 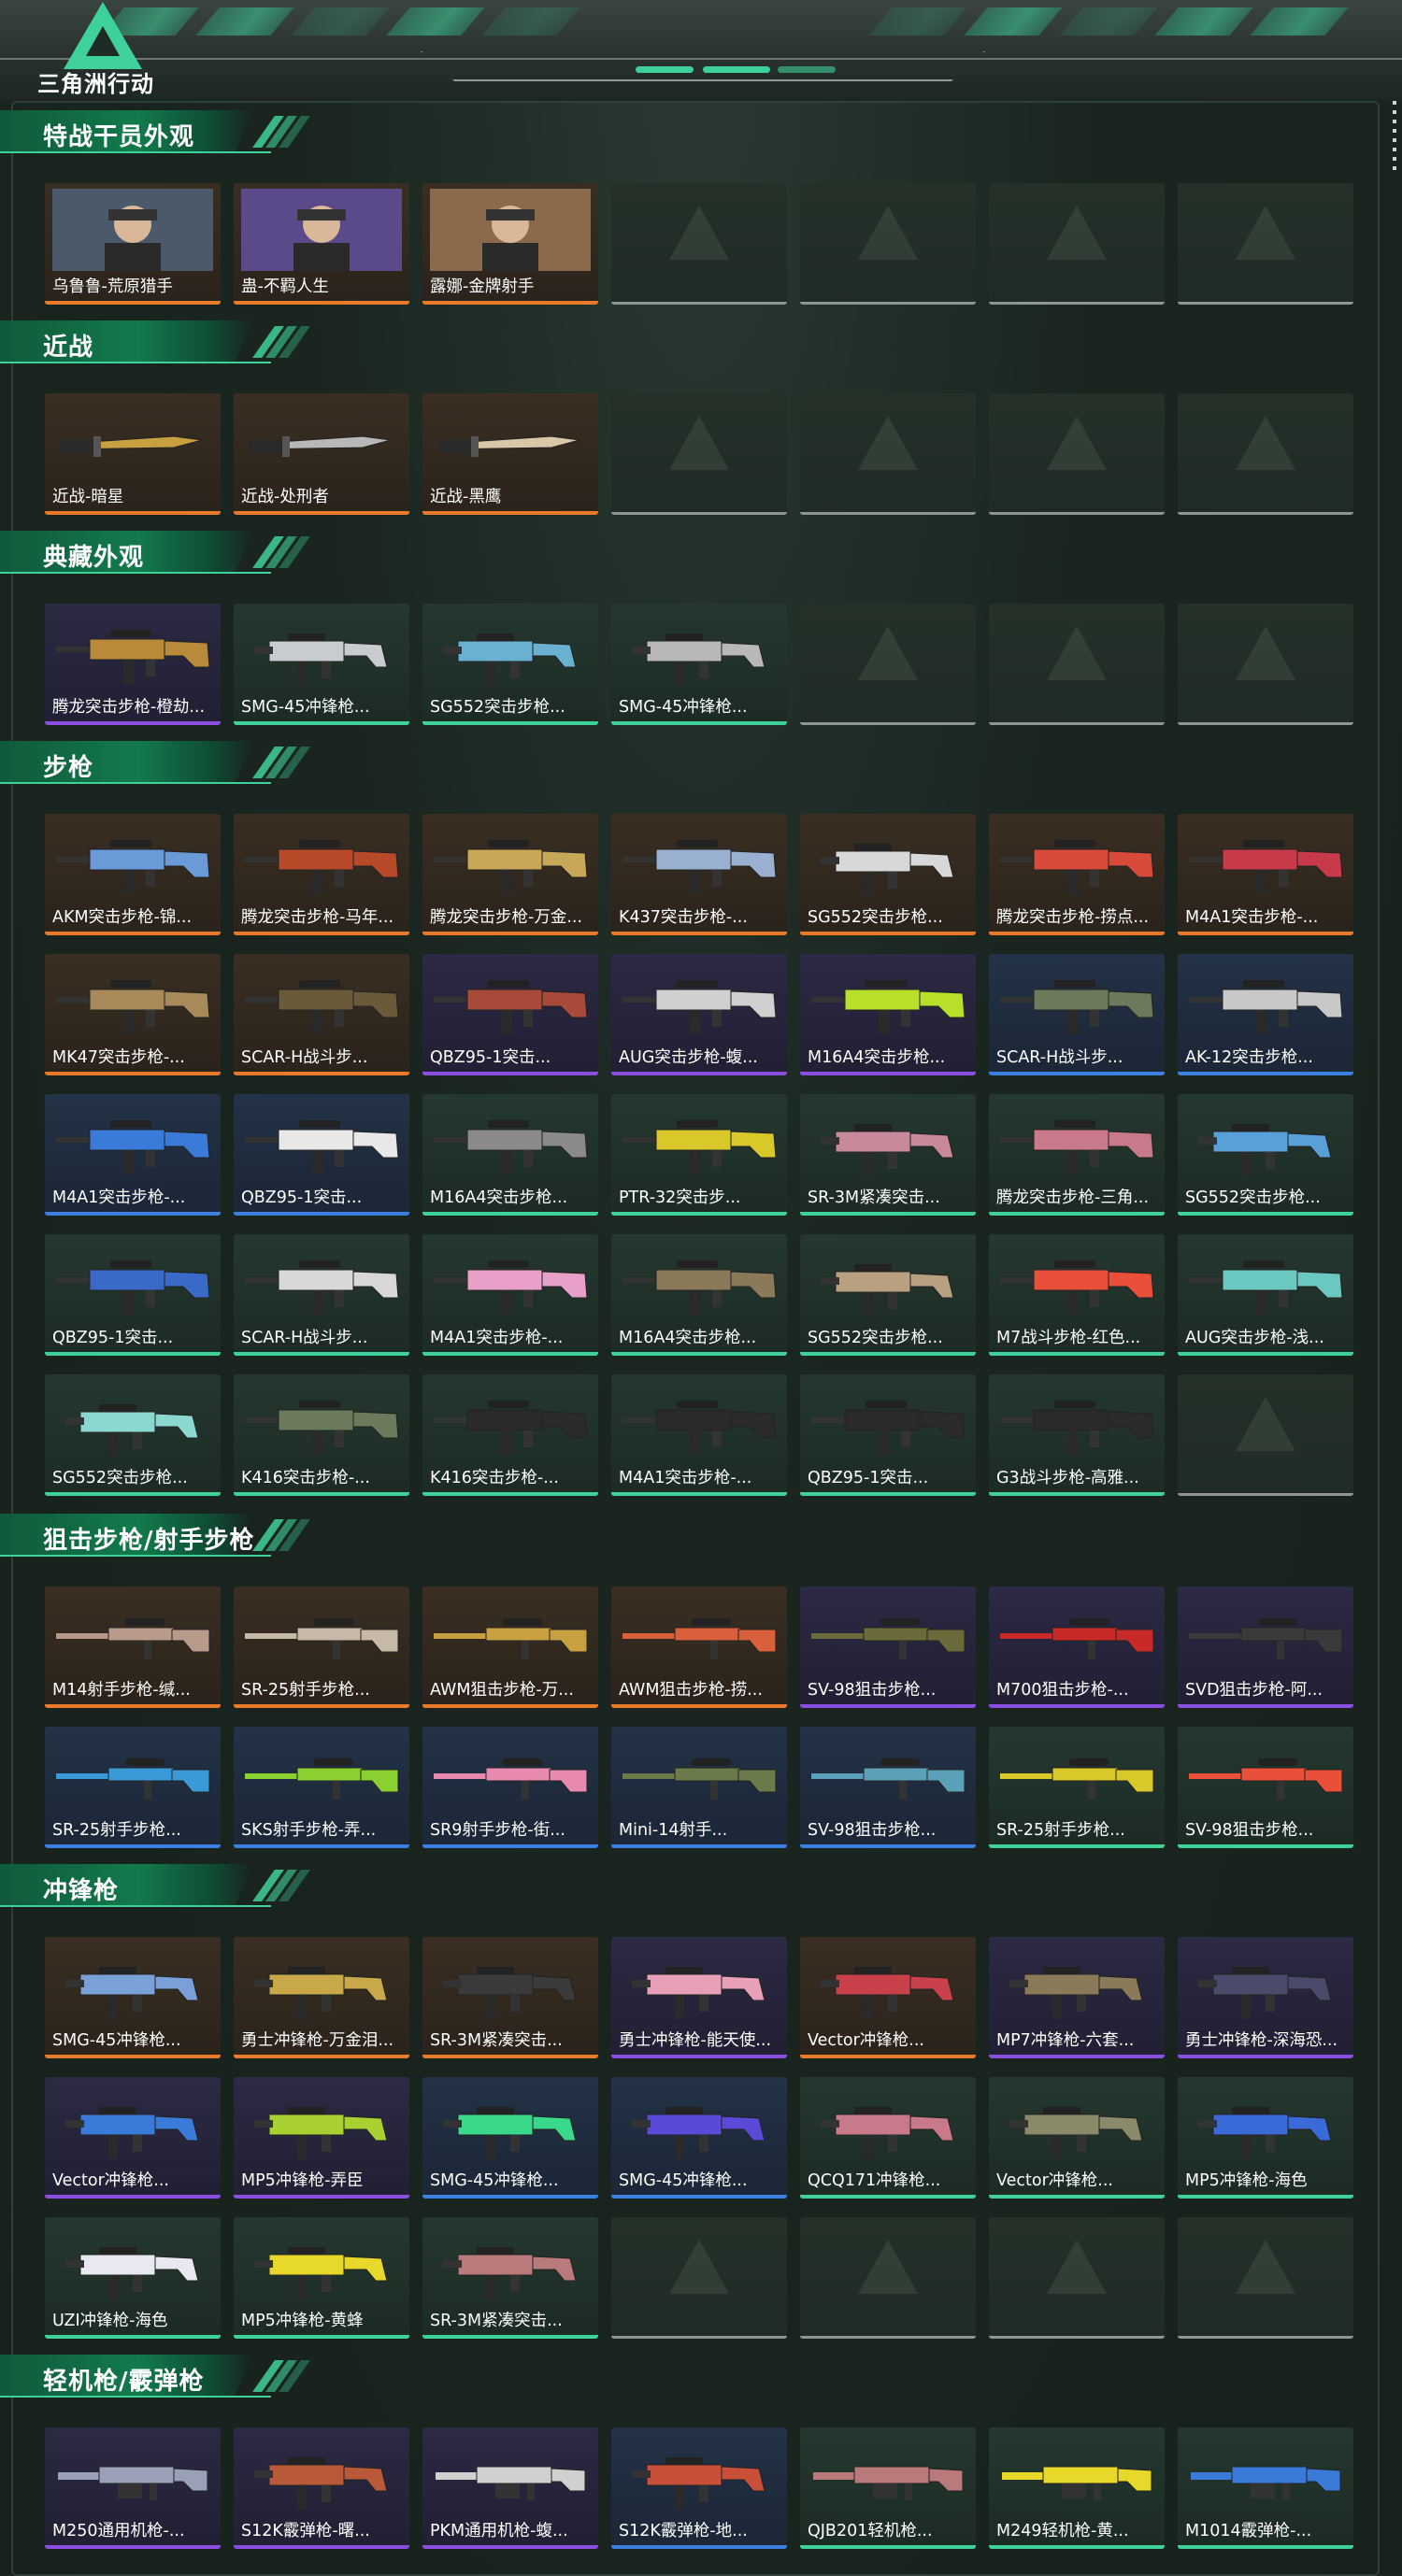 What do you see at coordinates (510, 244) in the screenshot?
I see `skin-card: 露娜-金牌射手` at bounding box center [510, 244].